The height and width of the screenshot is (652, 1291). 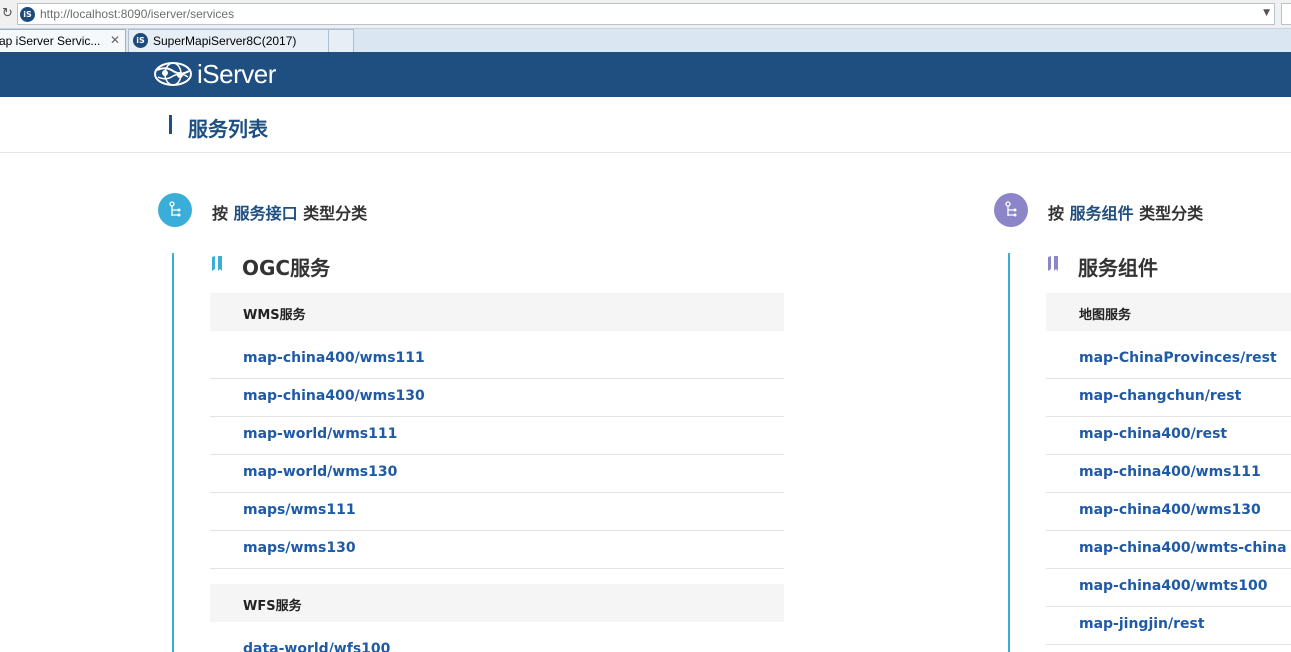 What do you see at coordinates (1168, 312) in the screenshot?
I see `group-header-map: 地图服务` at bounding box center [1168, 312].